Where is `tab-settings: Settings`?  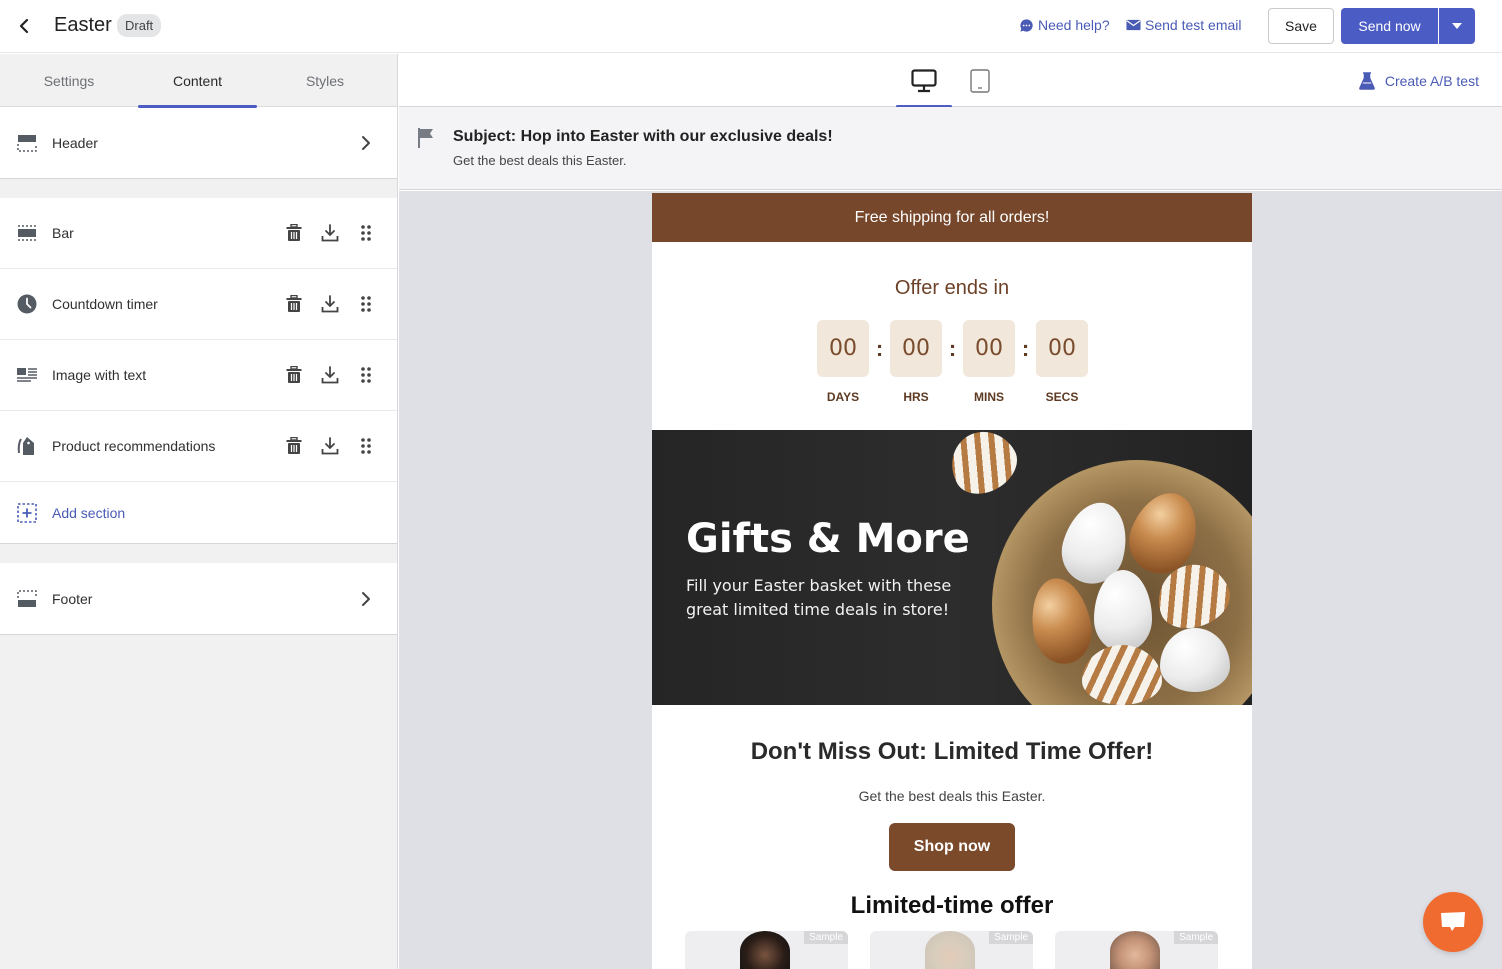
tab-settings: Settings is located at coordinates (69, 80).